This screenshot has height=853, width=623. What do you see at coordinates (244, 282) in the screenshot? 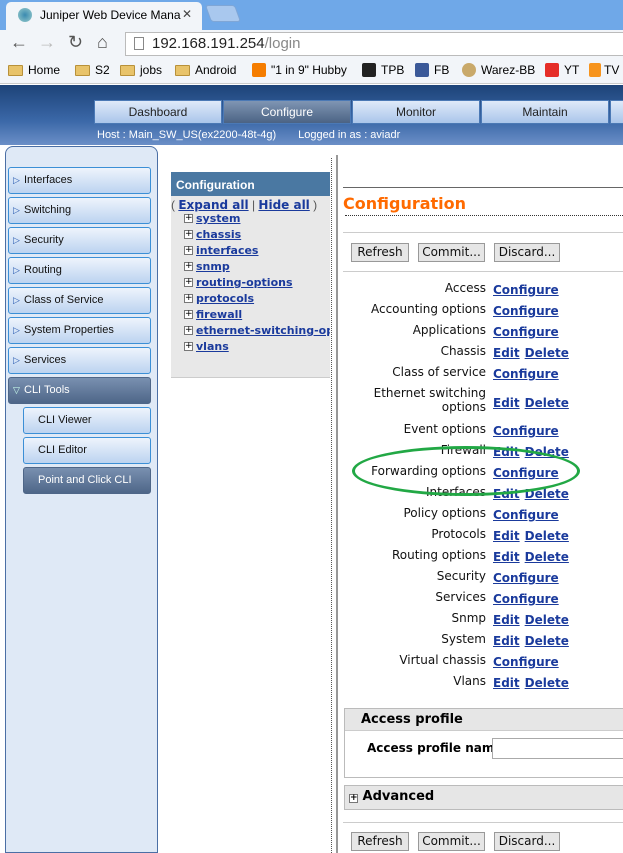
I see `tree-item-link: routing-options` at bounding box center [244, 282].